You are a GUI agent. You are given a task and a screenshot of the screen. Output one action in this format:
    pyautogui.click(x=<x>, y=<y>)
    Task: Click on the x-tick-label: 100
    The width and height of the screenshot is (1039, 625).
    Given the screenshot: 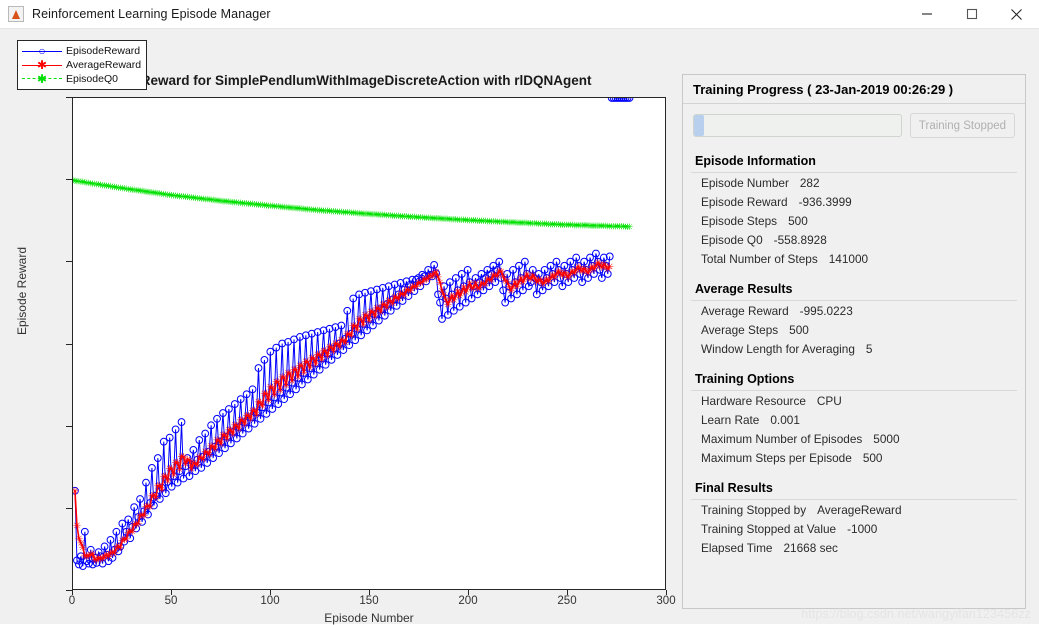 What is the action you would take?
    pyautogui.click(x=270, y=601)
    